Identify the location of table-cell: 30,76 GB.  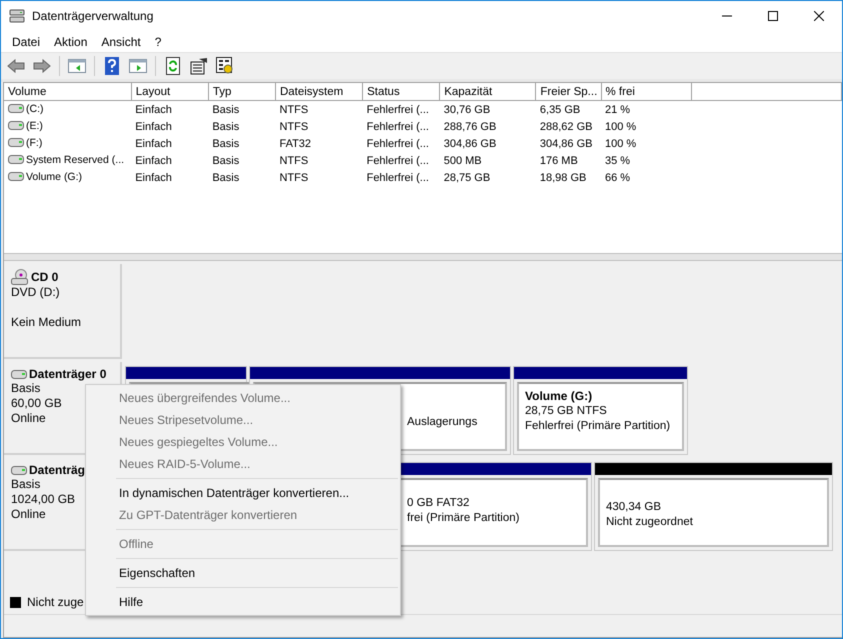
(488, 109).